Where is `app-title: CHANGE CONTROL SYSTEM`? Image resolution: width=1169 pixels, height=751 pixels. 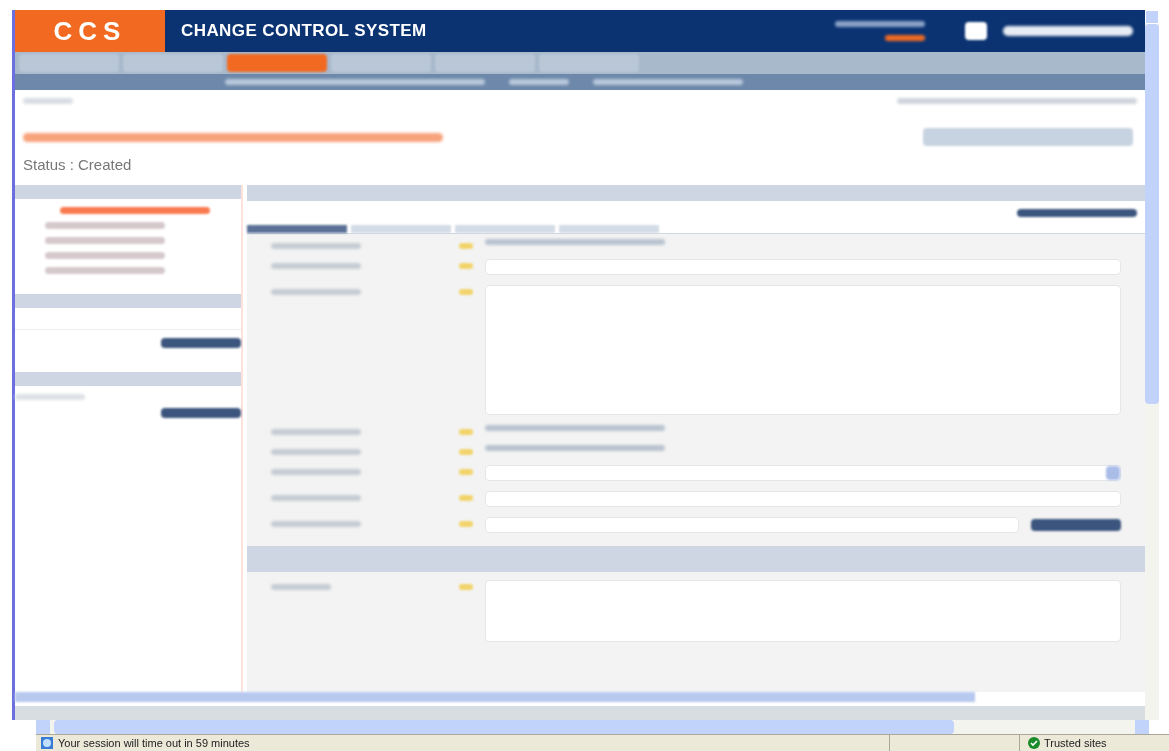 app-title: CHANGE CONTROL SYSTEM is located at coordinates (304, 31).